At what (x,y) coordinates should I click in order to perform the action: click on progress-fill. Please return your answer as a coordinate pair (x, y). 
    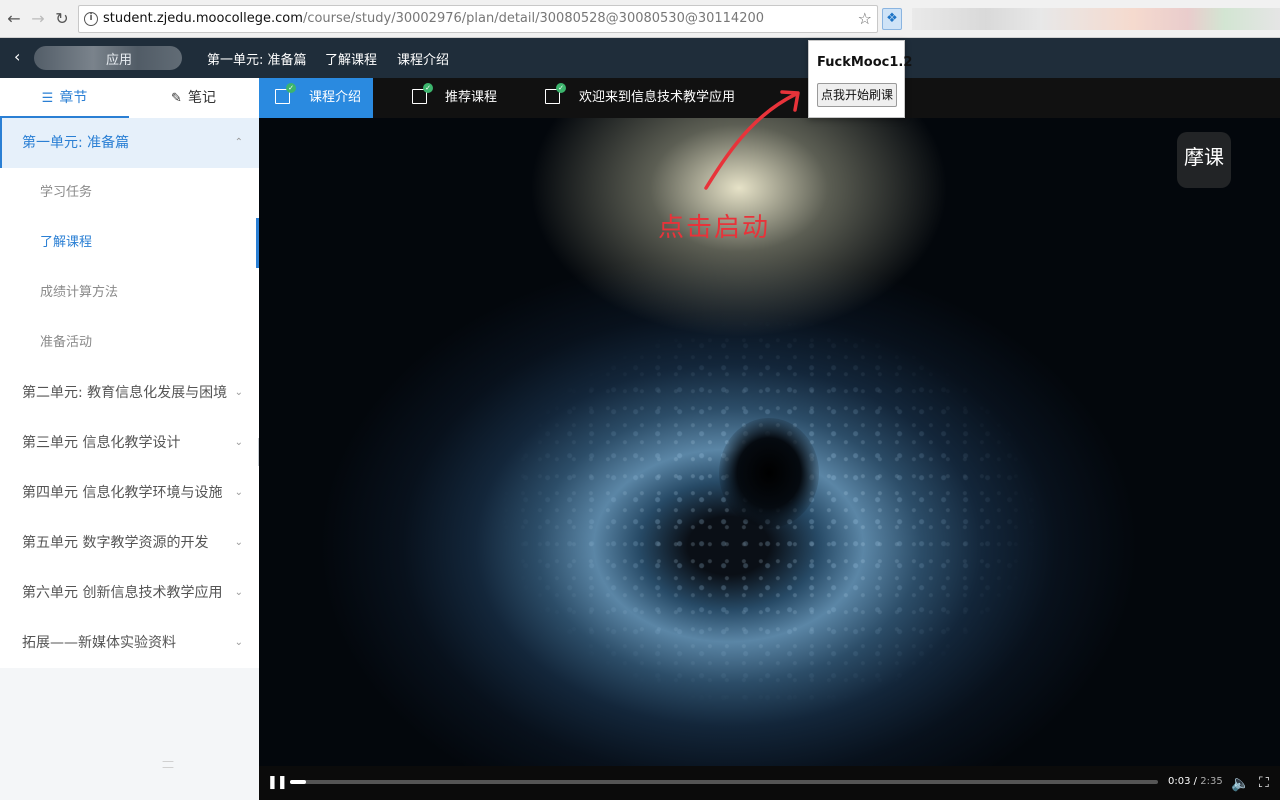
    Looking at the image, I should click on (298, 782).